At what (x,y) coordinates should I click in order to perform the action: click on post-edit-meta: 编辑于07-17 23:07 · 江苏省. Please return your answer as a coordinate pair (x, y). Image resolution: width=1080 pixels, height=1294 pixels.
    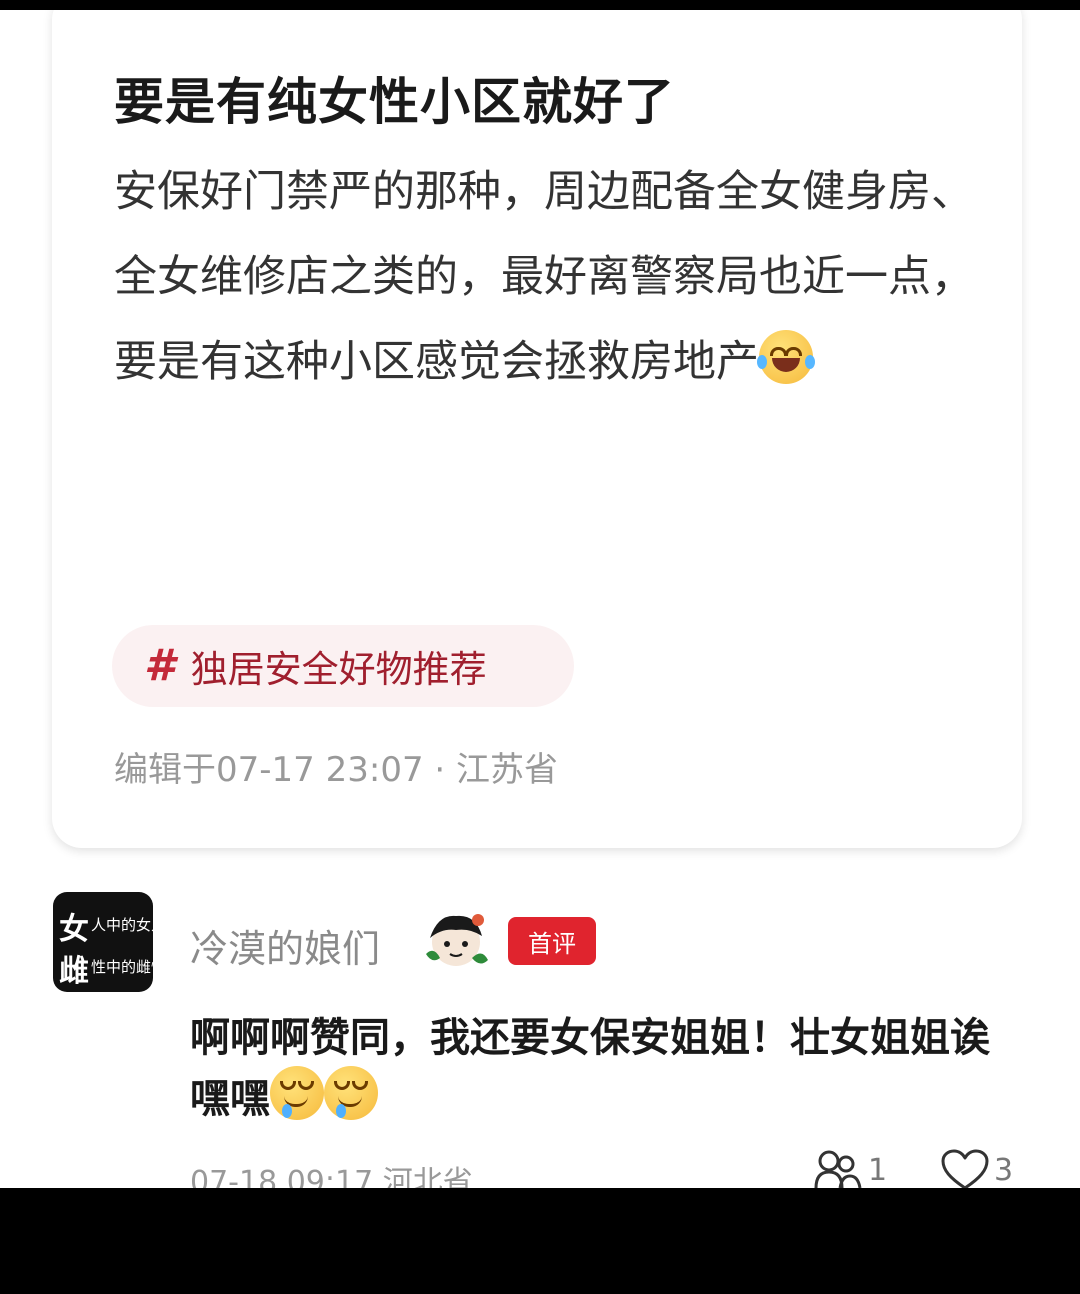
    Looking at the image, I should click on (336, 770).